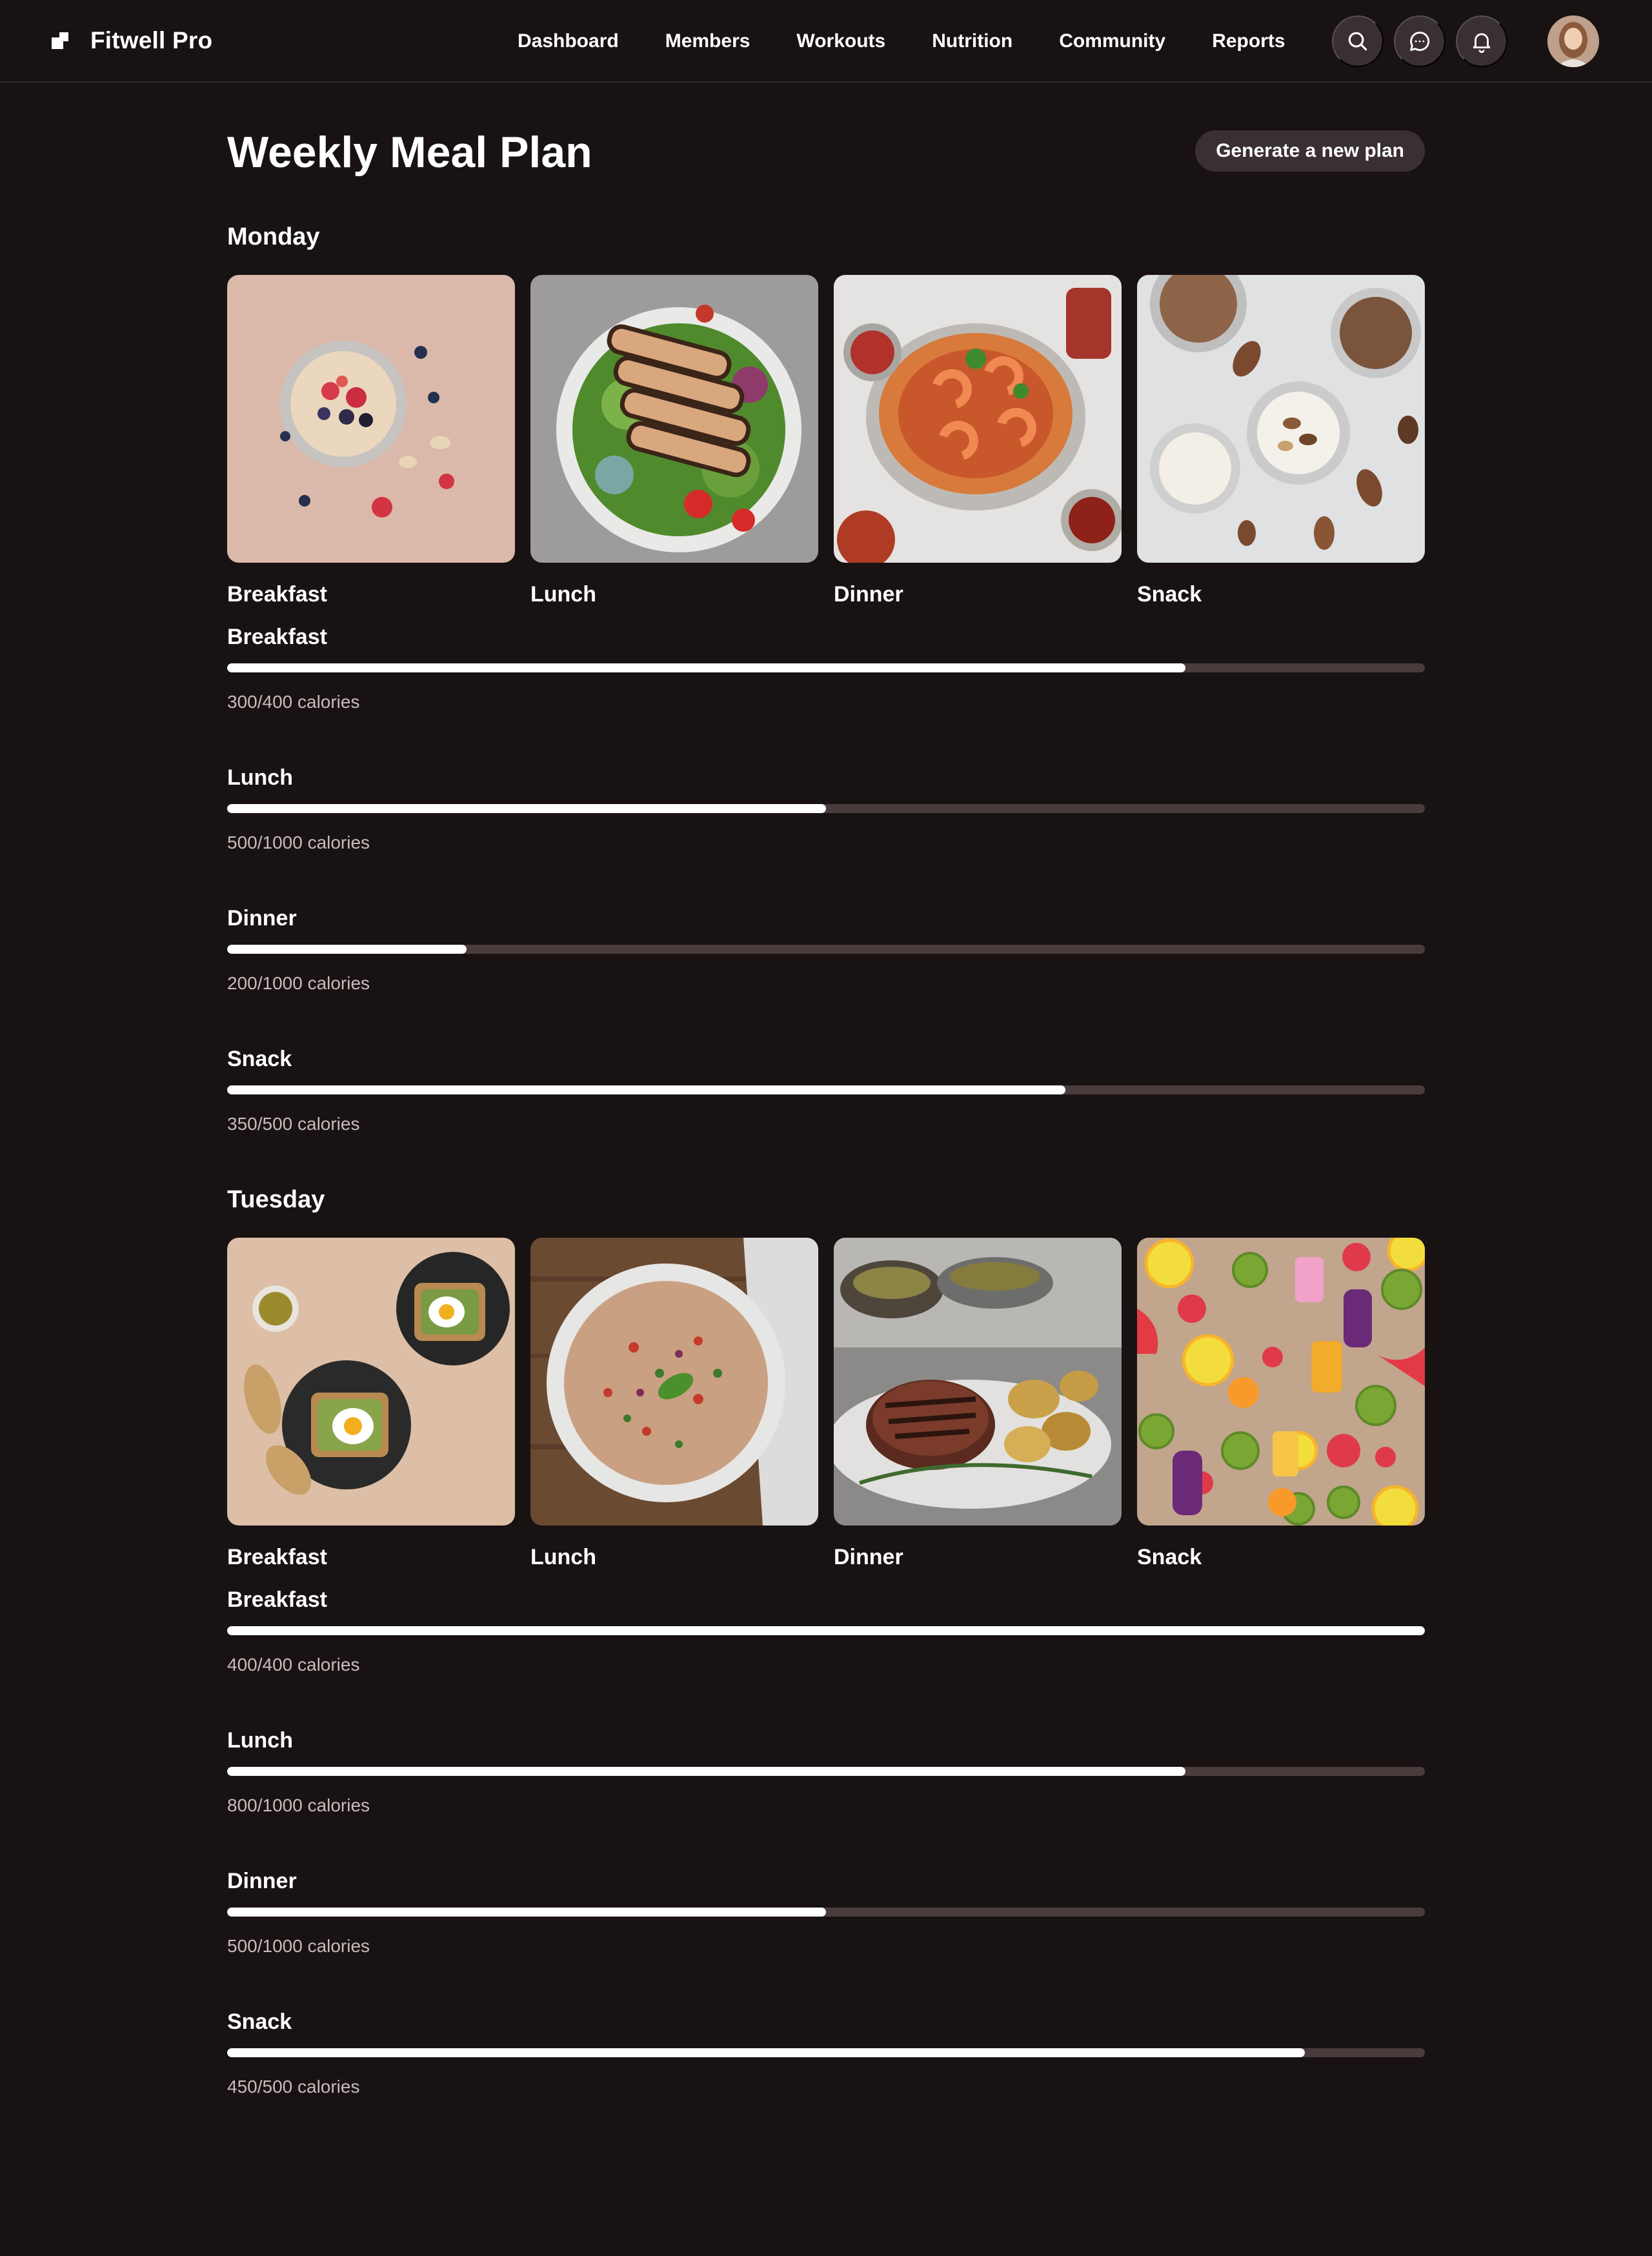 The width and height of the screenshot is (1652, 2256). Describe the element at coordinates (1112, 41) in the screenshot. I see `nav-item-community: Community` at that location.